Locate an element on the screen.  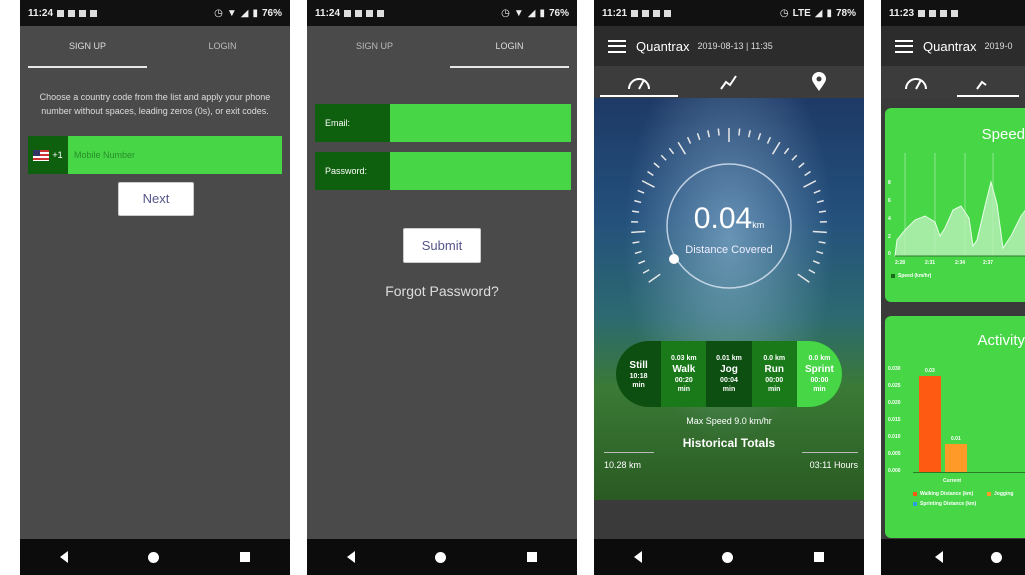
x-tick: 2:31 is located at coordinates (930, 263).